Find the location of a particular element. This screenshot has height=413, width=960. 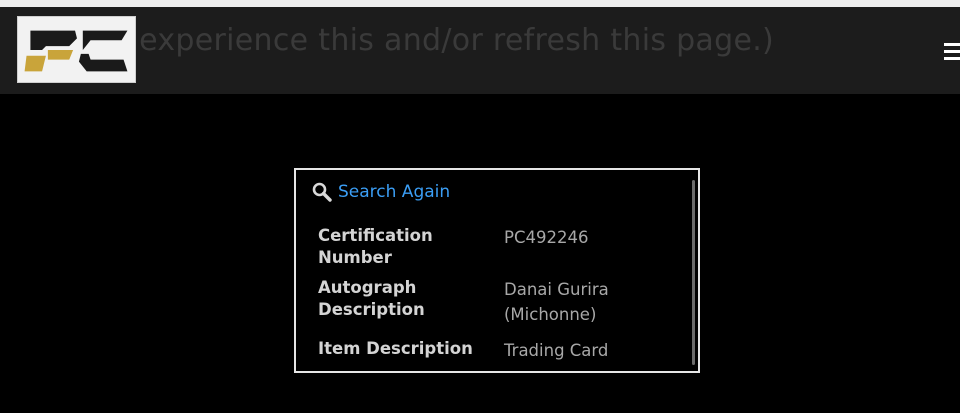

site-logo is located at coordinates (76, 49).